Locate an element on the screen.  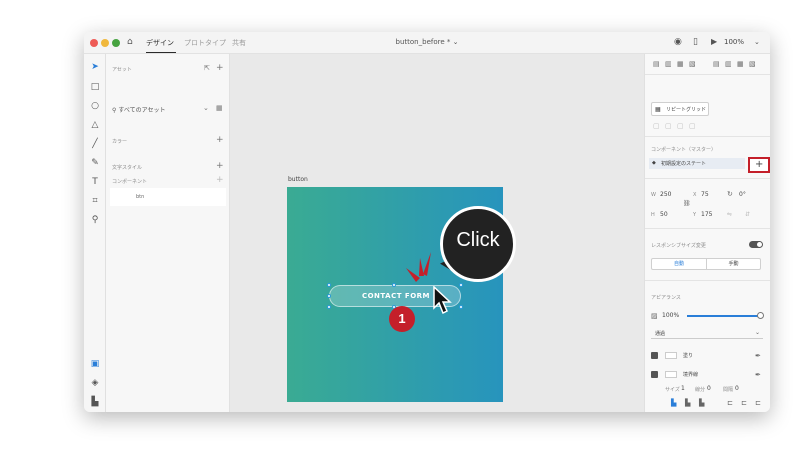
responsive-resize-label: レスポンシブサイズ変更 is located at coordinates (678, 246).